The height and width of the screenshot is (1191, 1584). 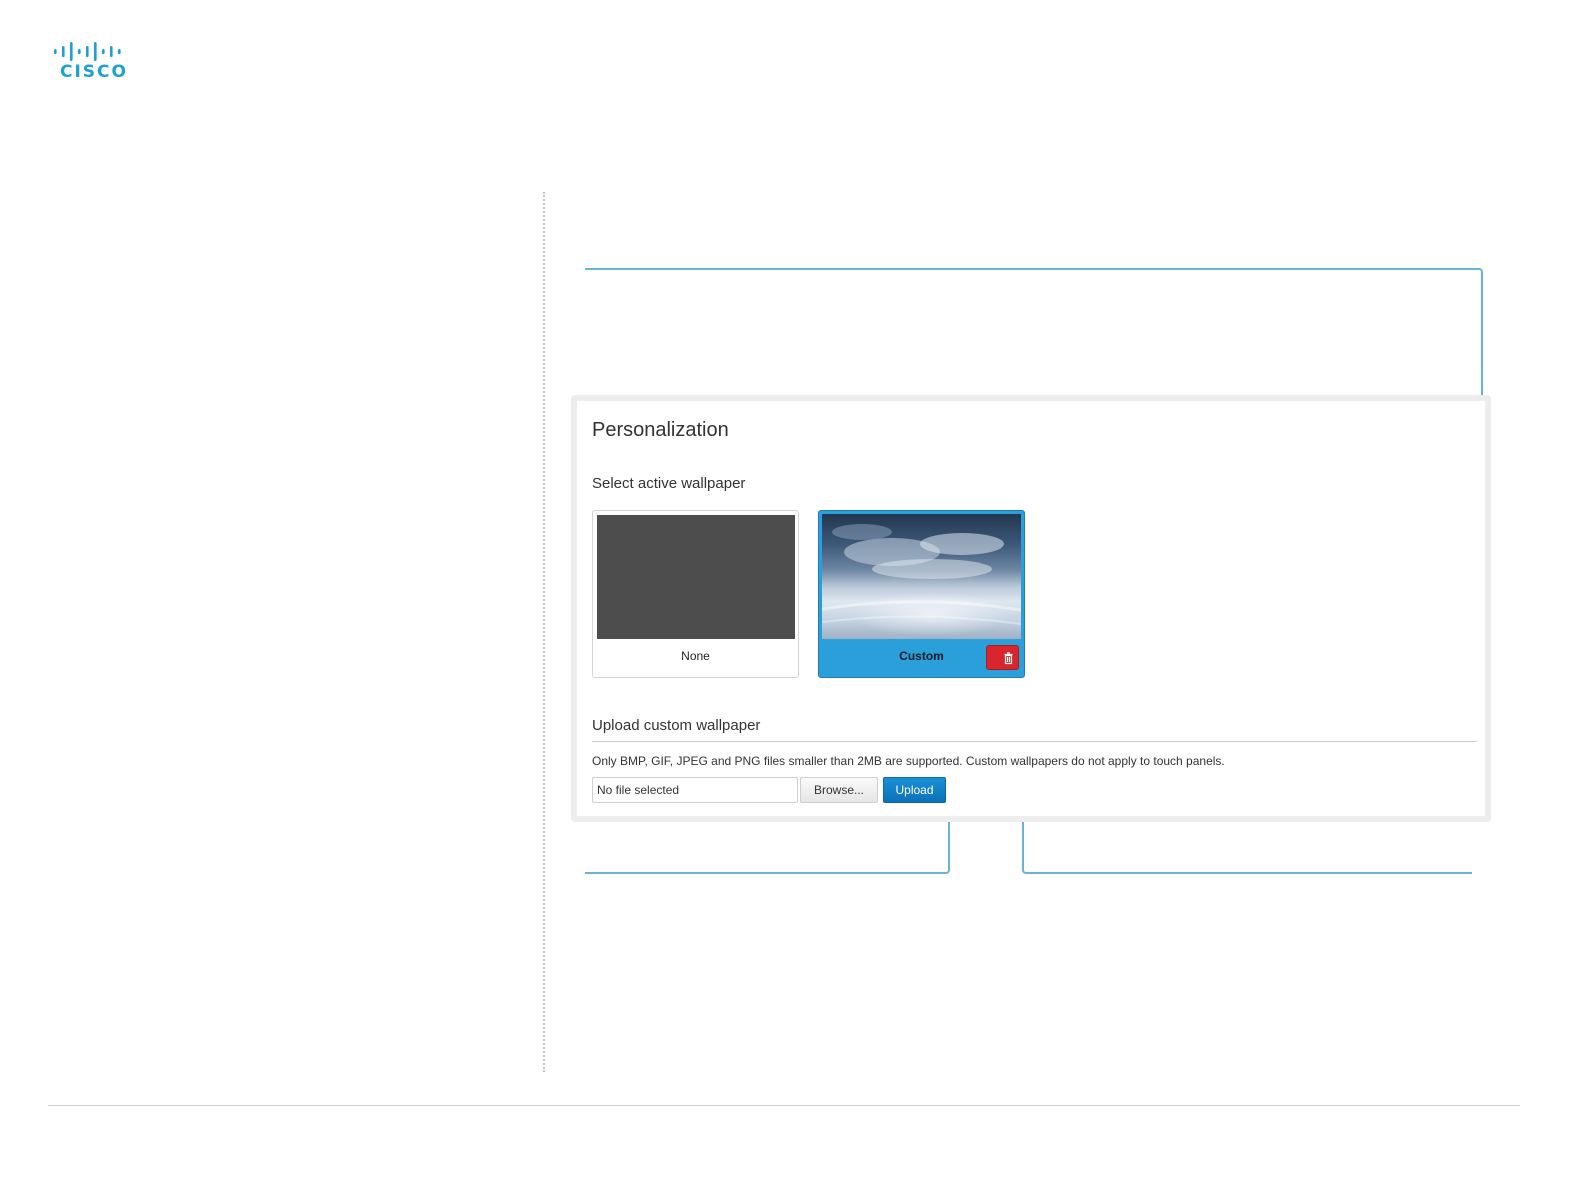 What do you see at coordinates (695, 790) in the screenshot?
I see `file-name-field` at bounding box center [695, 790].